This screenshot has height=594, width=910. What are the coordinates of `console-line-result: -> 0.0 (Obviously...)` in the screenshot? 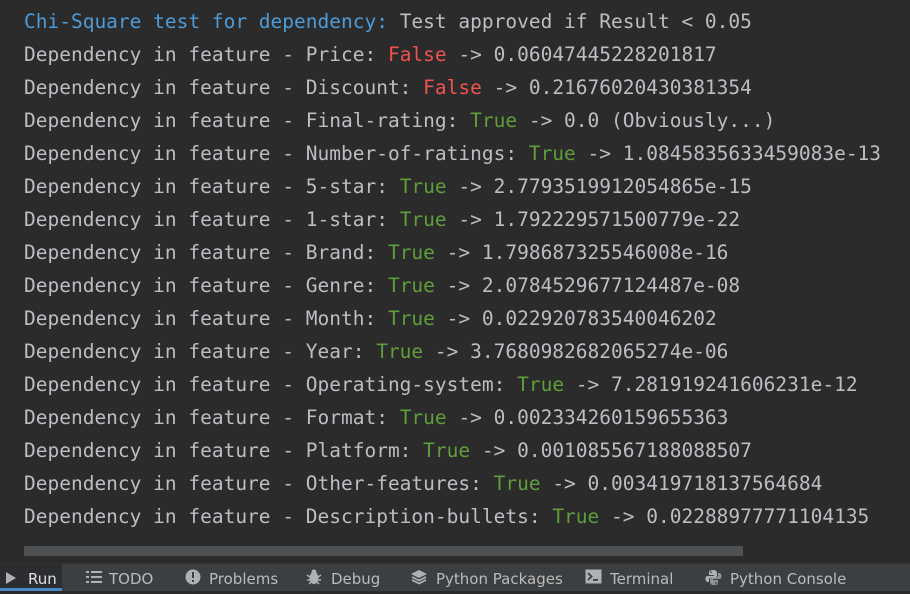 It's located at (646, 120).